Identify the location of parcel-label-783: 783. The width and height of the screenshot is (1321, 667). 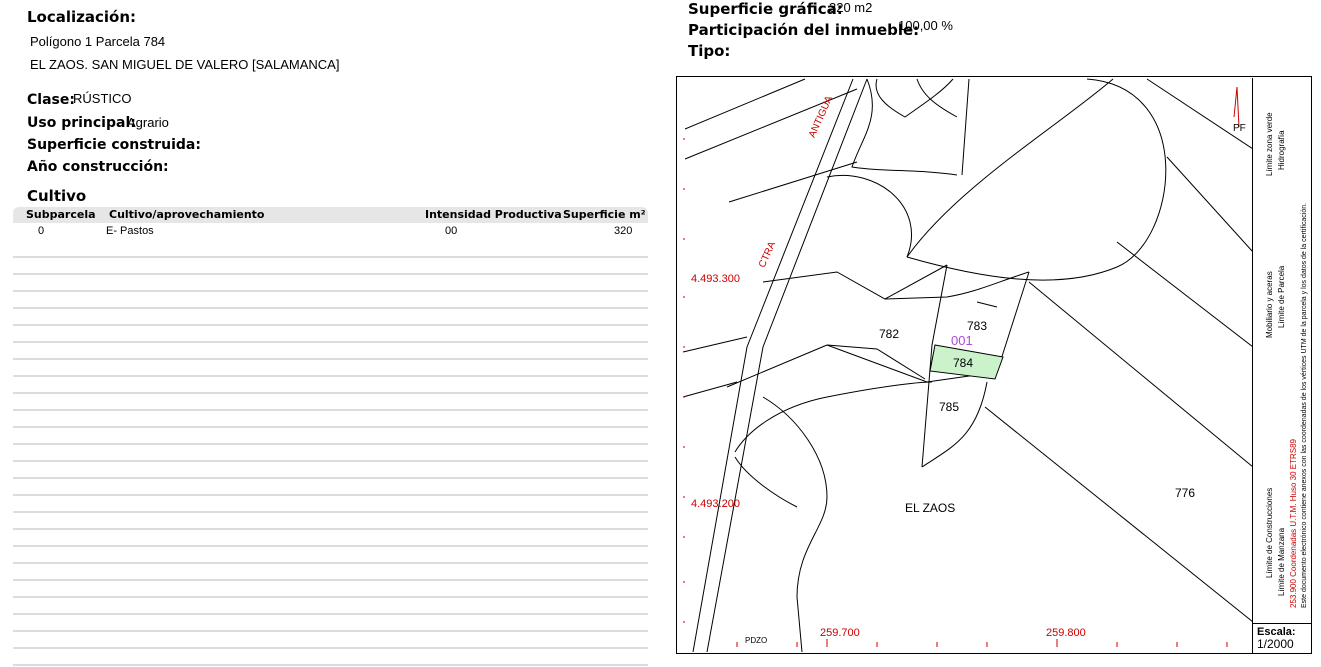
(977, 326).